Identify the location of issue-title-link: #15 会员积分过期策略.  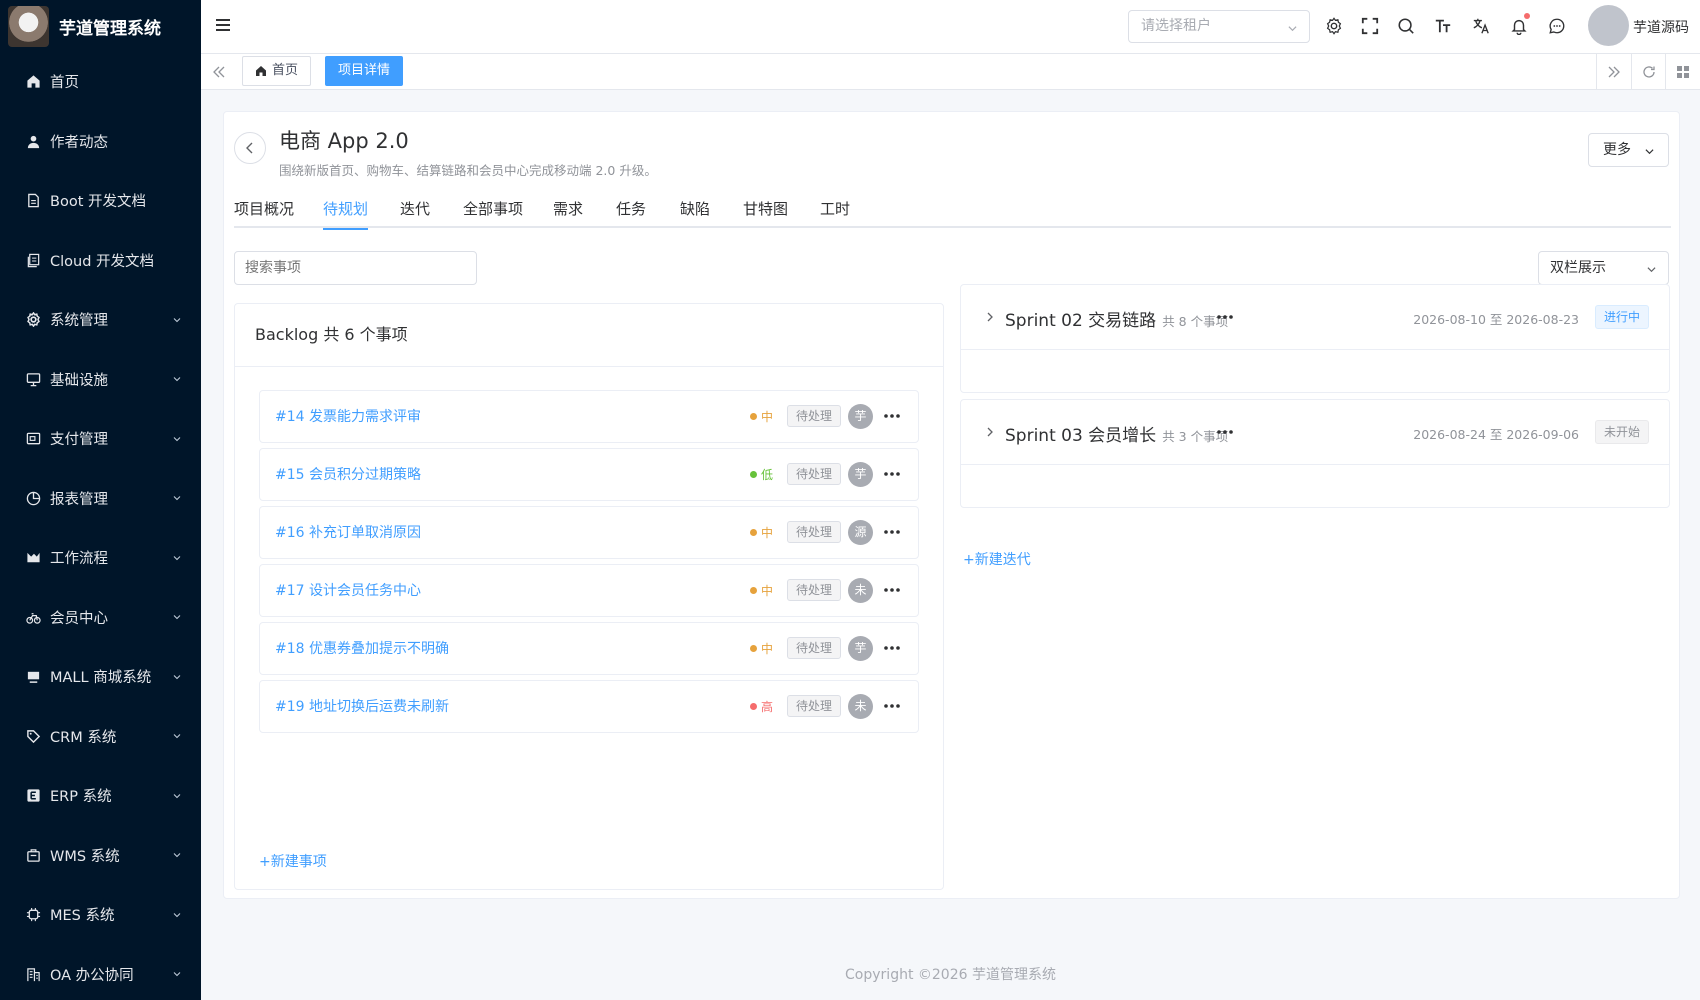
(348, 474).